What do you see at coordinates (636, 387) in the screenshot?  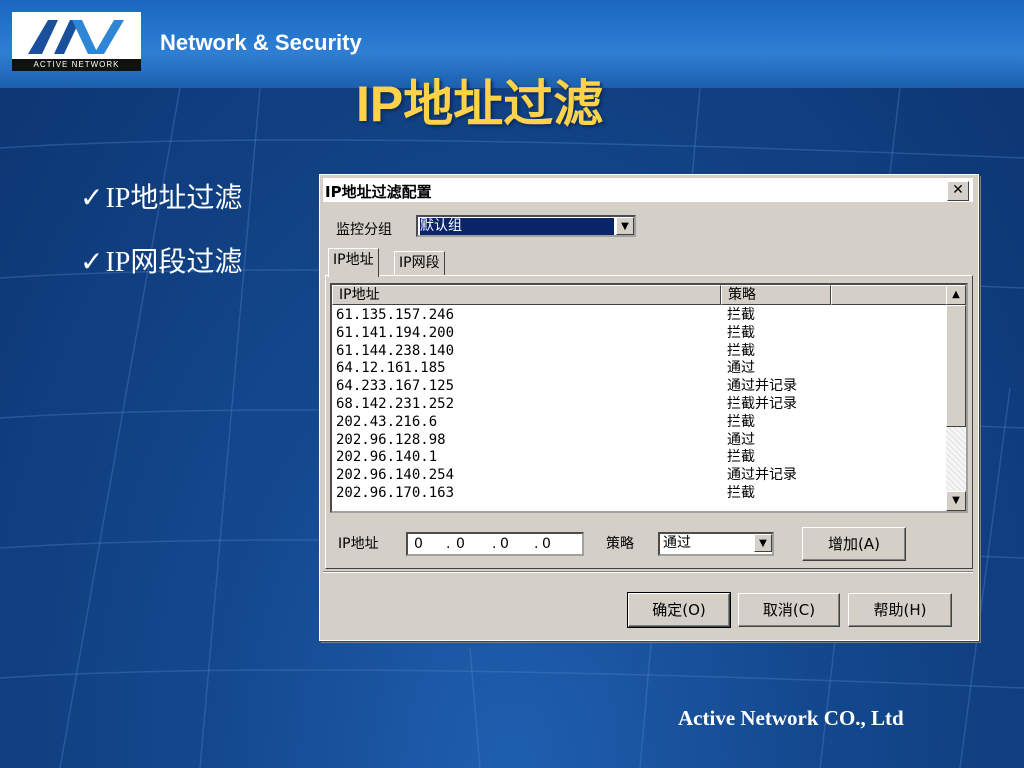 I see `table-row: 64.233.167.125 通过并记录` at bounding box center [636, 387].